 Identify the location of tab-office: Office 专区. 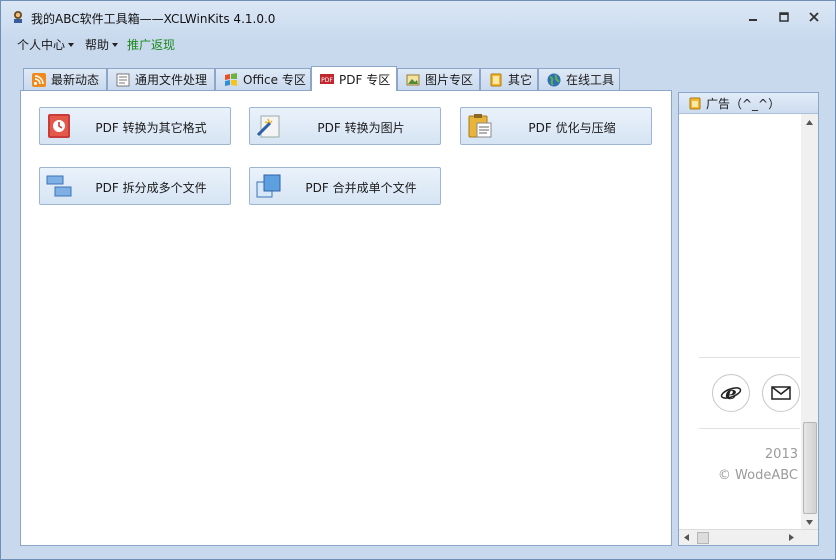
(263, 79).